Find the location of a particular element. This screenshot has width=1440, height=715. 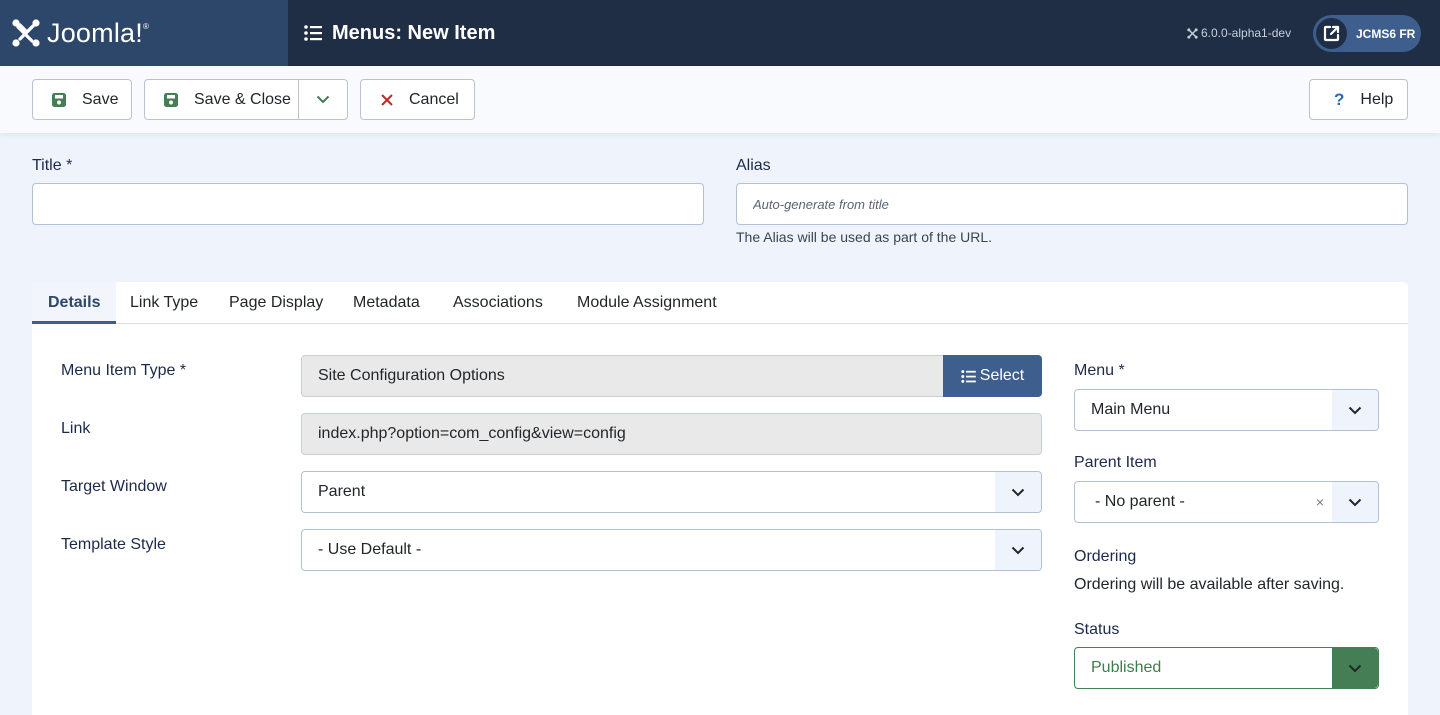

select-label: Select is located at coordinates (1002, 375).